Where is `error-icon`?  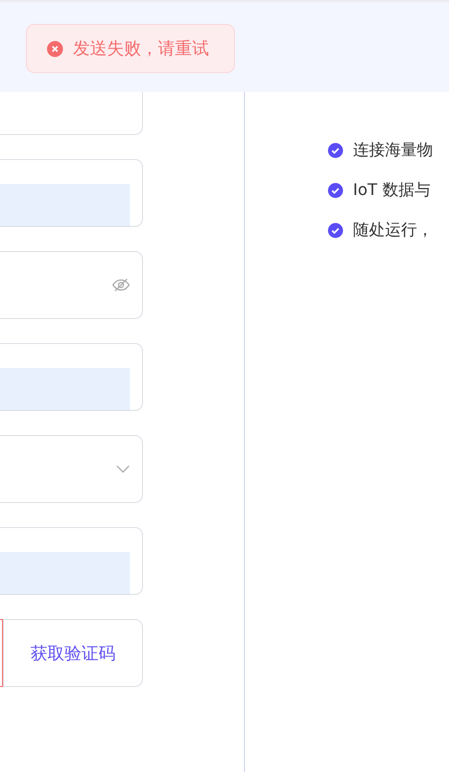 error-icon is located at coordinates (55, 48).